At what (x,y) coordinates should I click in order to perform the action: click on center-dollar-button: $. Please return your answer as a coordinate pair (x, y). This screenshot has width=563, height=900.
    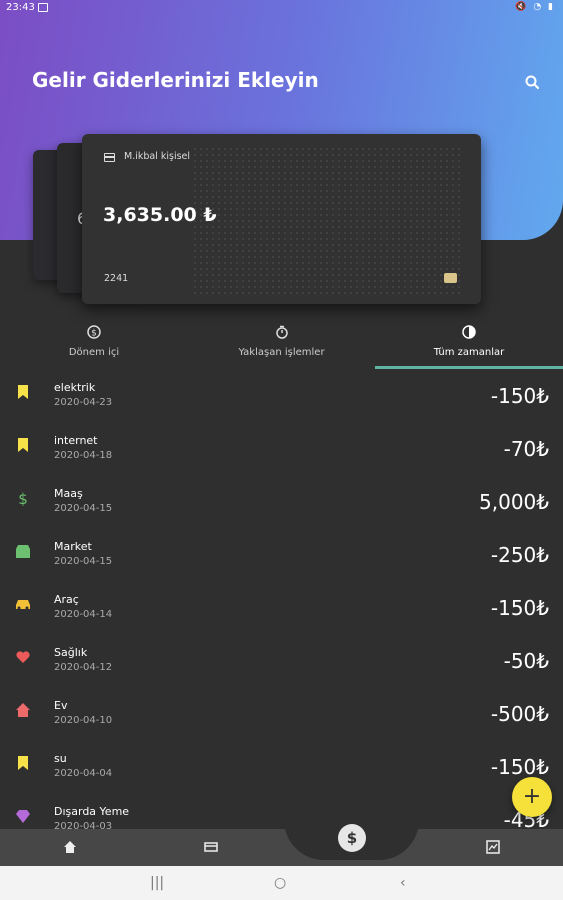
    Looking at the image, I should click on (352, 838).